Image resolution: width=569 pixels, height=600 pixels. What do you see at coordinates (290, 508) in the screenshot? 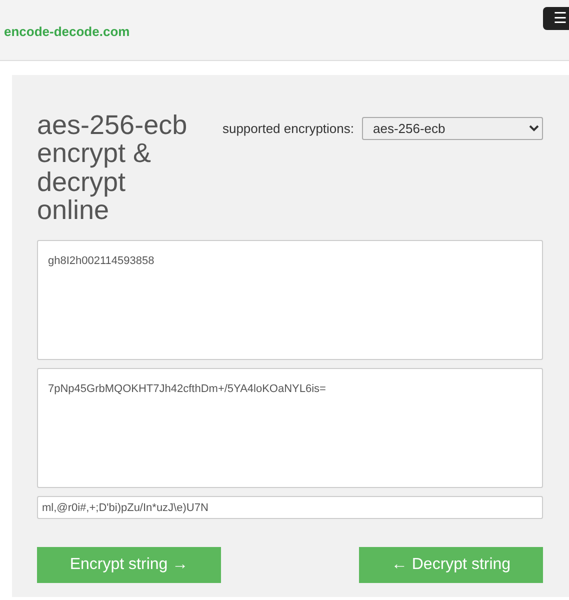
I see `key-field: ml,@r0i#,+;D'bi)pZu/In*uzJ\e)U7N` at bounding box center [290, 508].